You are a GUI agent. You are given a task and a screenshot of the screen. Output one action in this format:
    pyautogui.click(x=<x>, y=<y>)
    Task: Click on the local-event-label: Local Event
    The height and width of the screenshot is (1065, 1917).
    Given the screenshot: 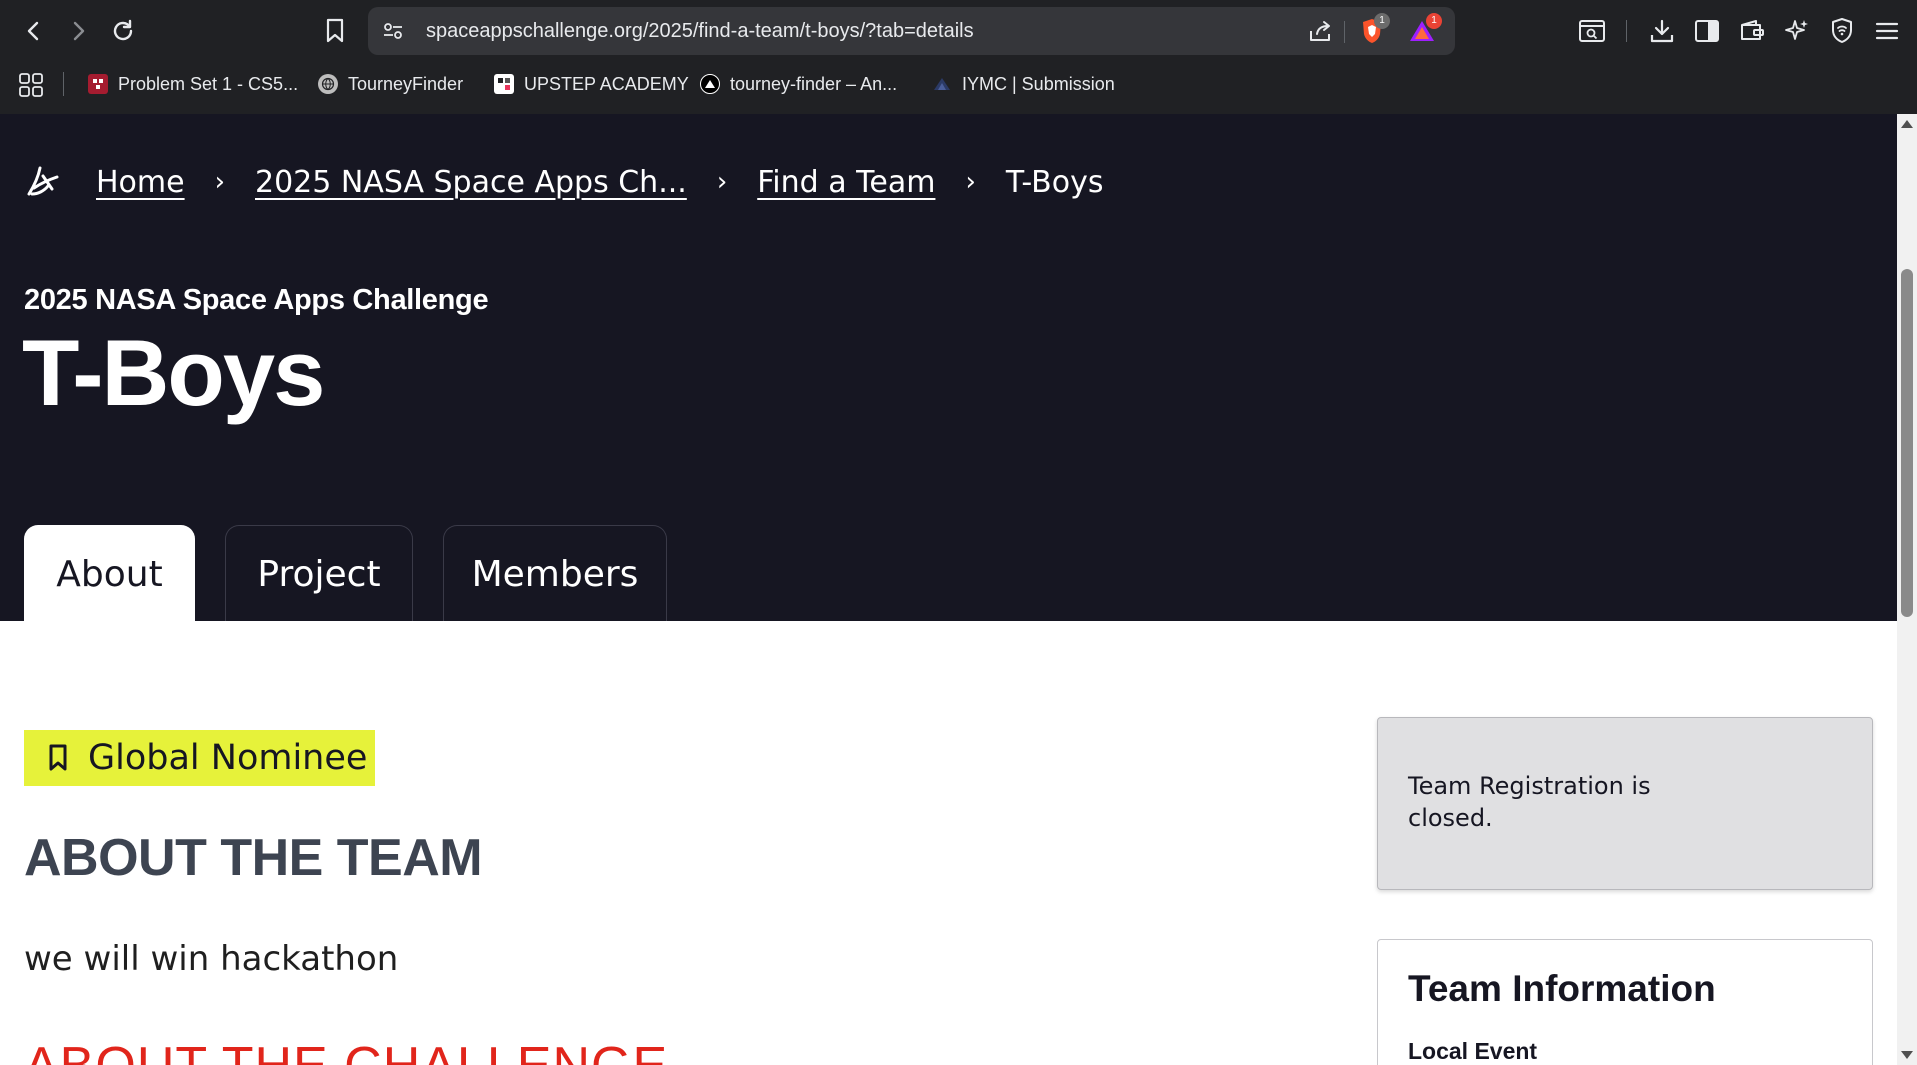 What is the action you would take?
    pyautogui.click(x=1473, y=1051)
    